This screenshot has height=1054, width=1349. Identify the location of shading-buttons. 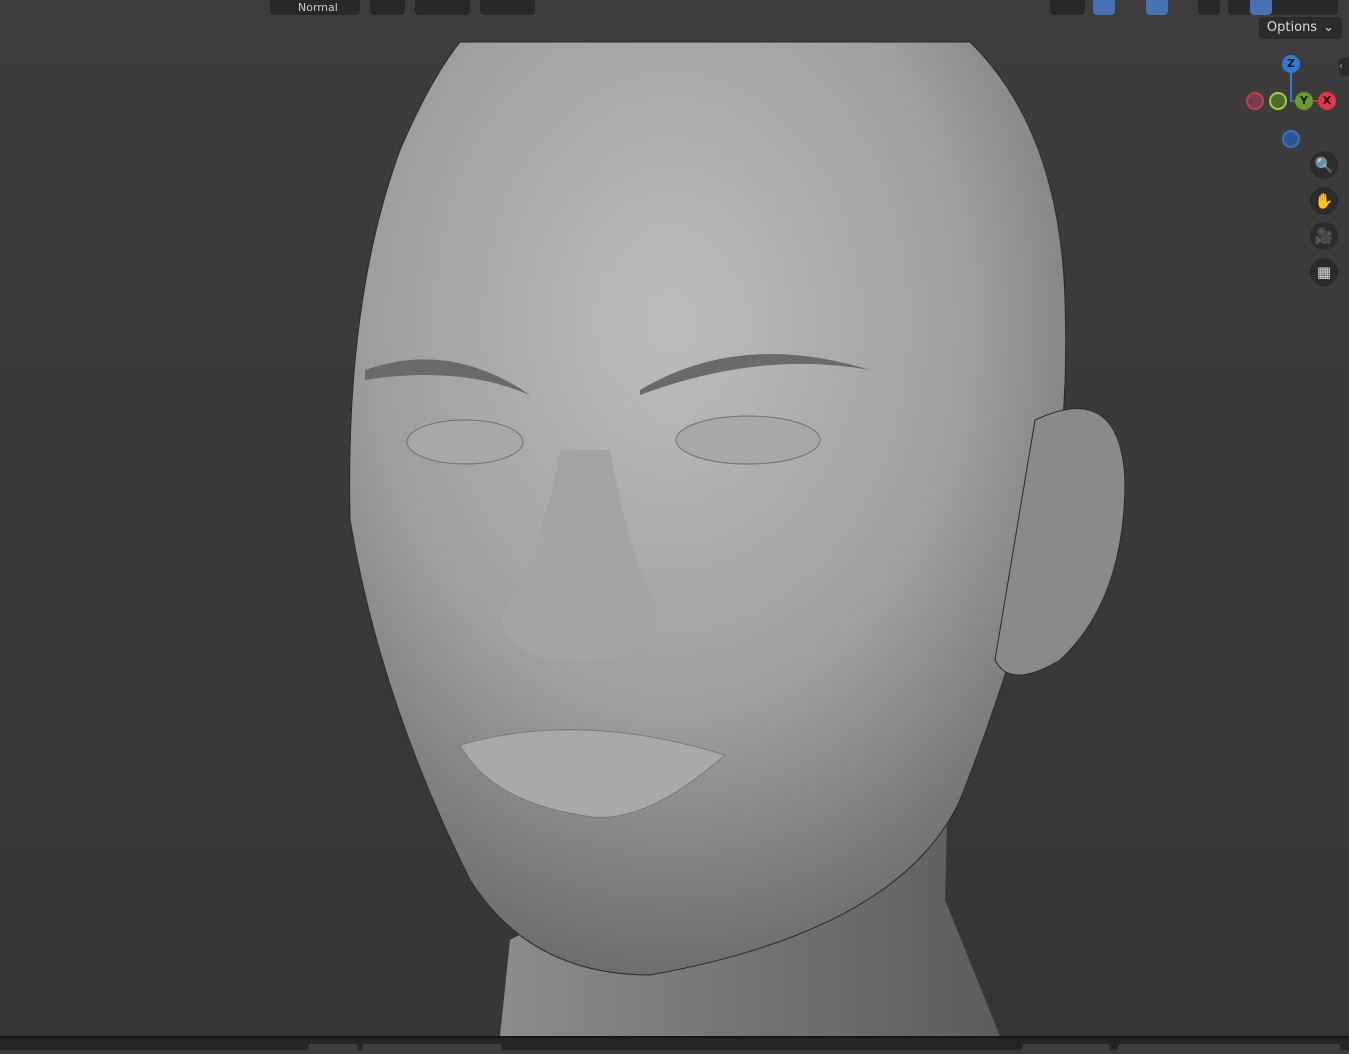
(1283, 7).